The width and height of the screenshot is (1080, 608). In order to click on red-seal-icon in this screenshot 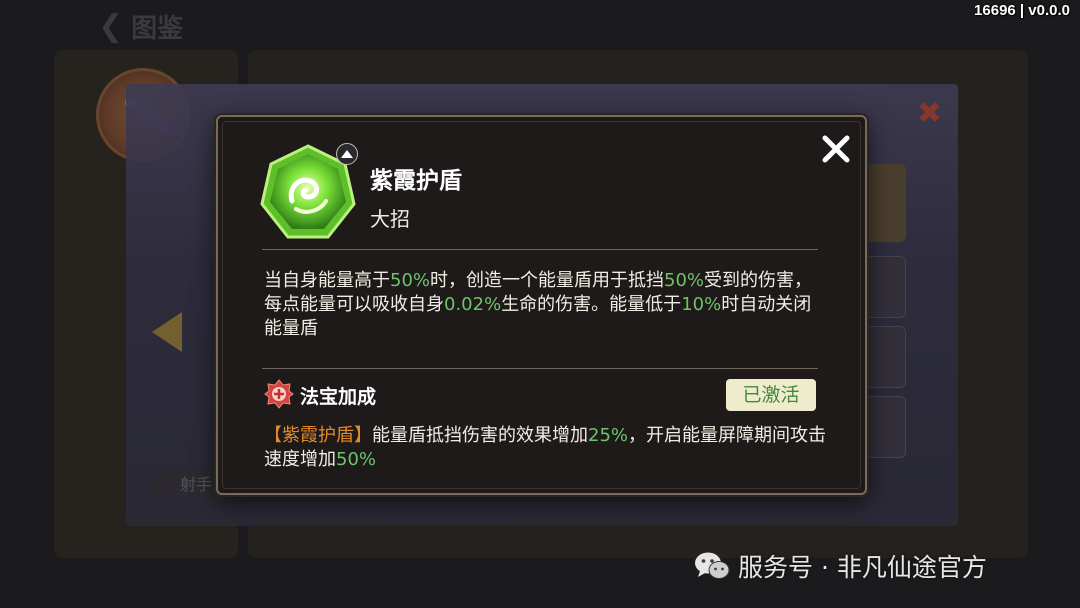, I will do `click(279, 394)`.